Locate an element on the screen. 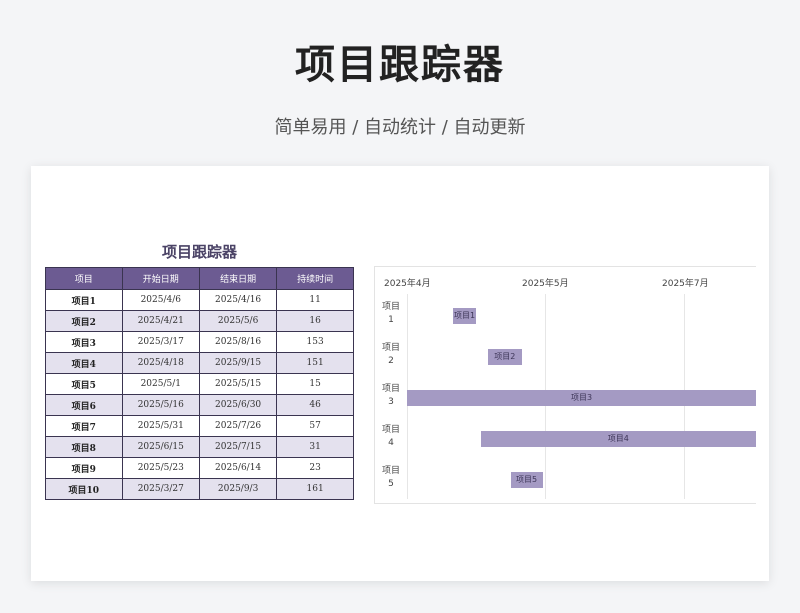  cell-project: 项目2 is located at coordinates (84, 321).